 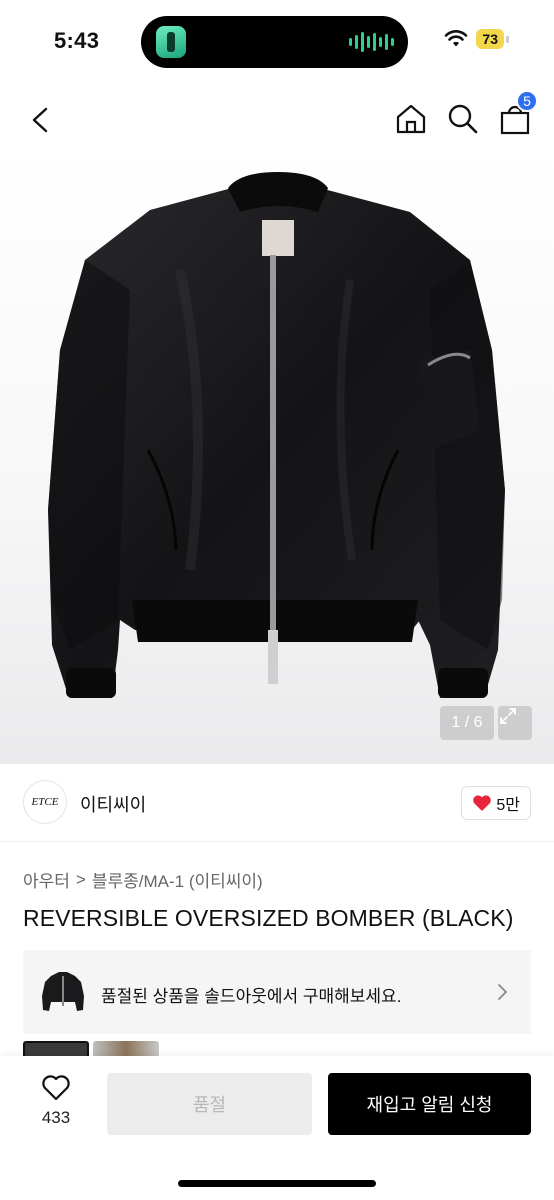 What do you see at coordinates (456, 38) in the screenshot?
I see `wifi-icon` at bounding box center [456, 38].